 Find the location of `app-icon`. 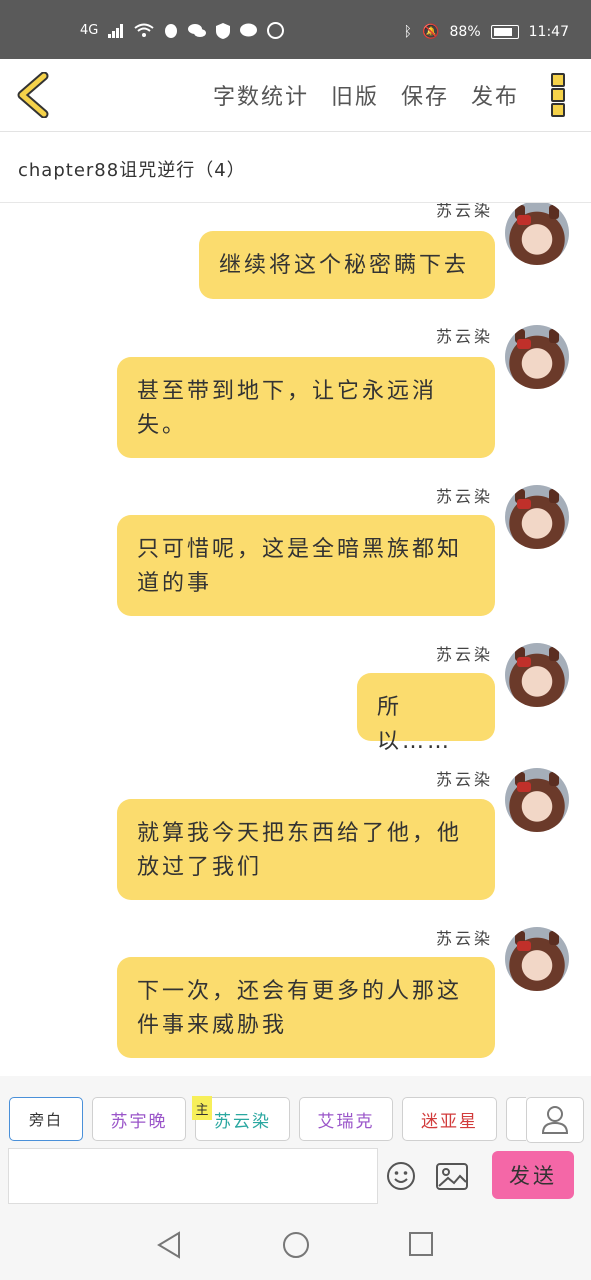

app-icon is located at coordinates (276, 30).